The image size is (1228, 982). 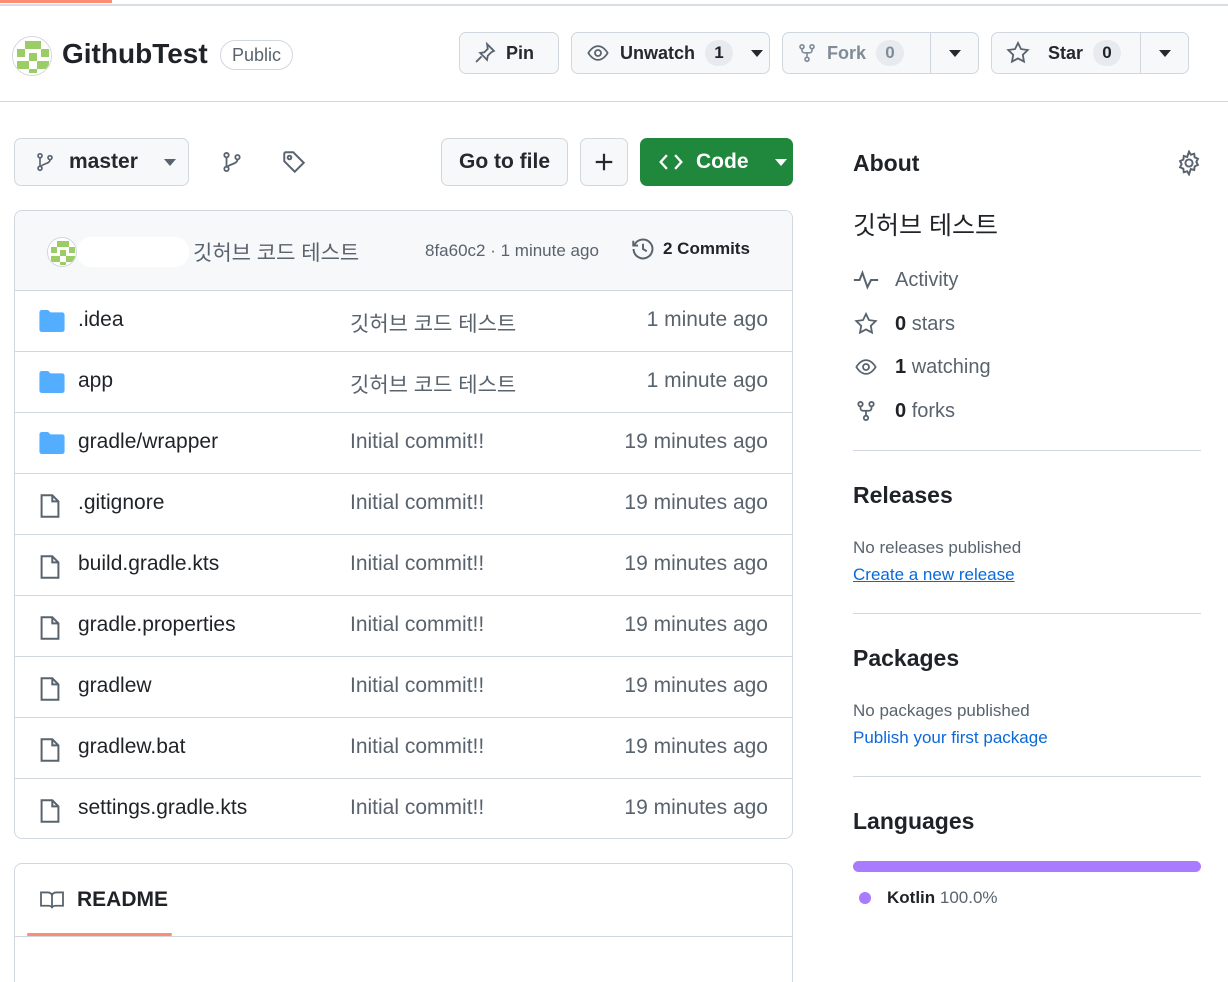 I want to click on sidebar-divider, so click(x=1027, y=613).